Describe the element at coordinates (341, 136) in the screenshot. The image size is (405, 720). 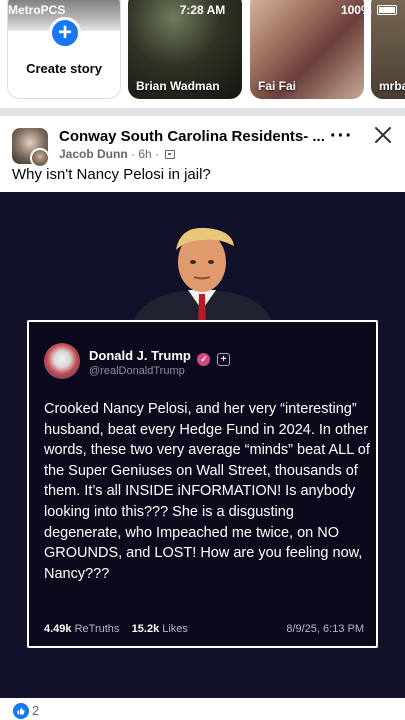
I see `more-icon: ···` at that location.